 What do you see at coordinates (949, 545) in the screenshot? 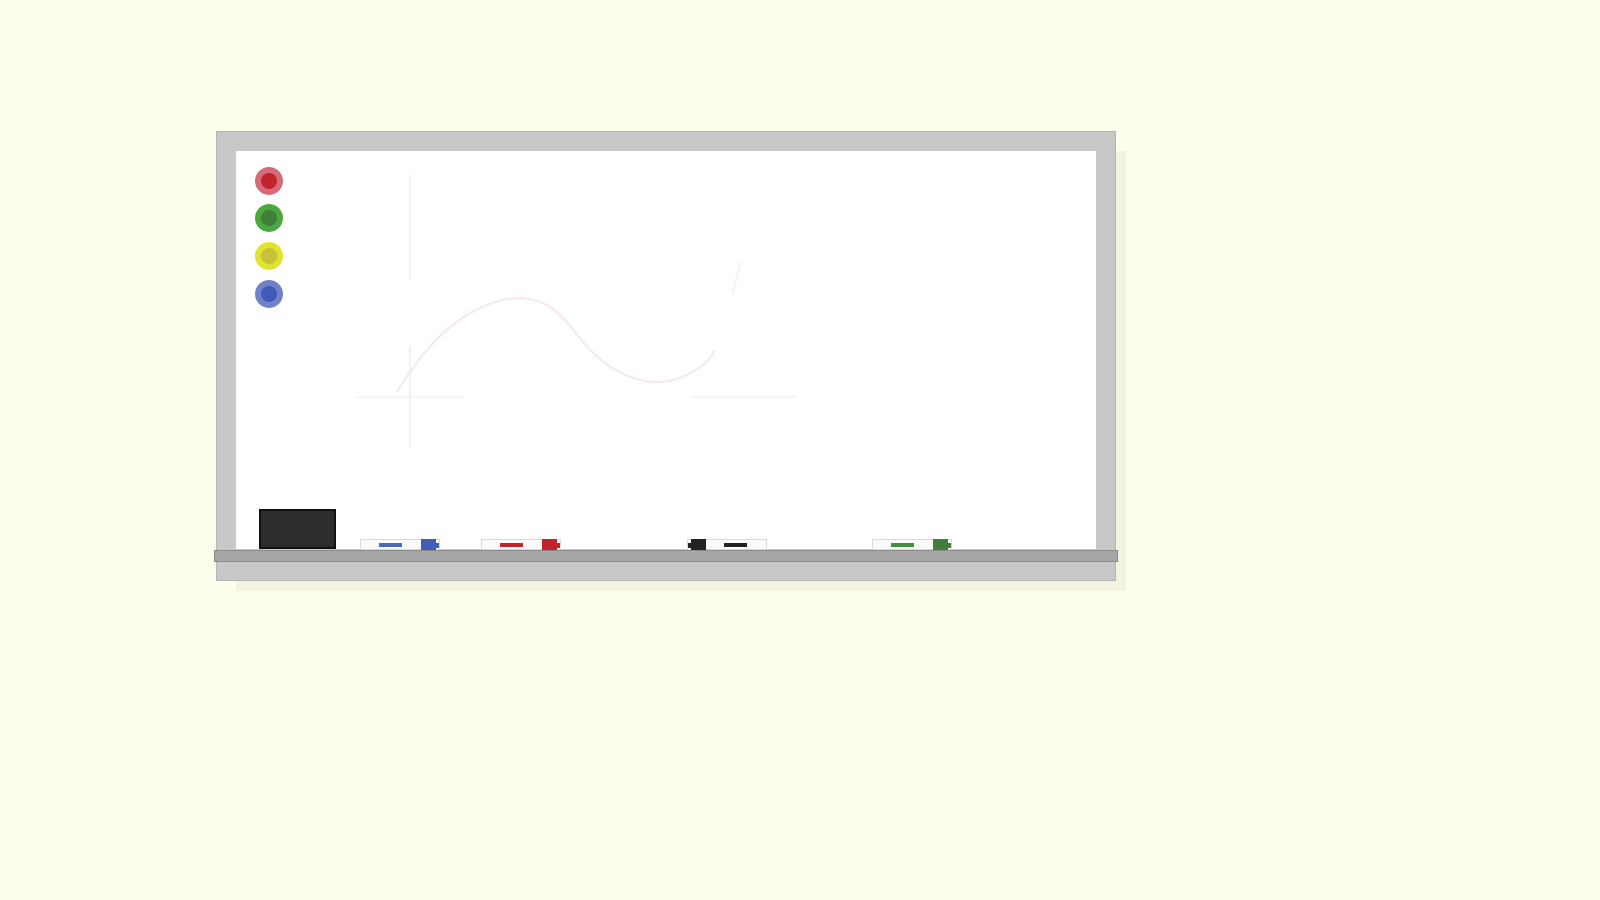
I see `green-marker-tip` at bounding box center [949, 545].